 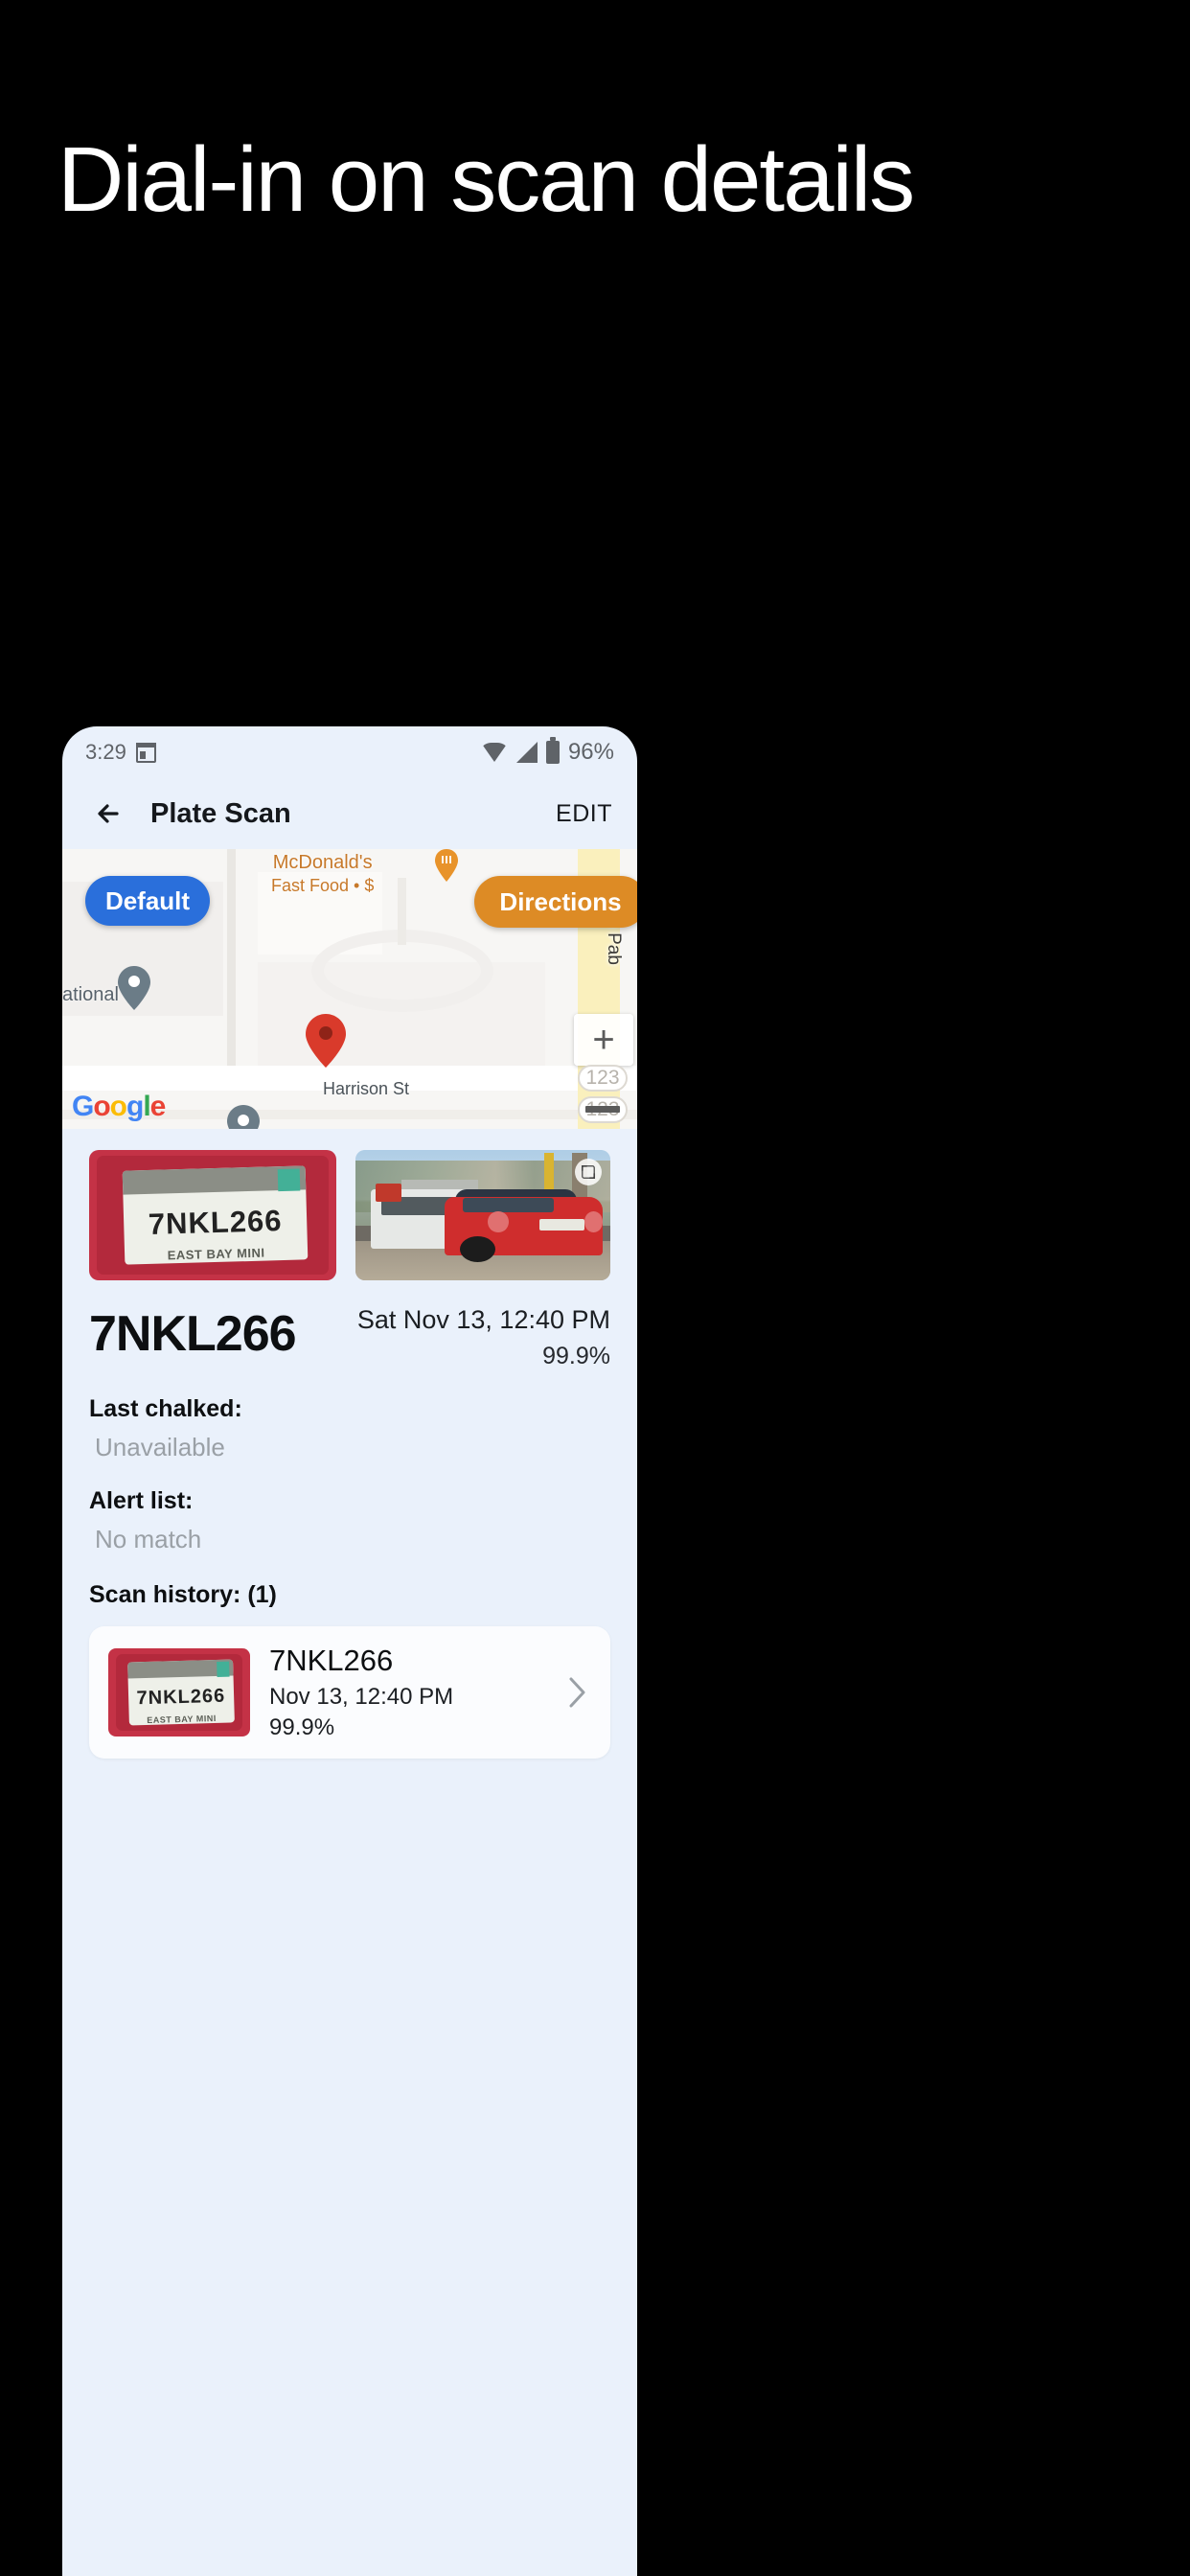 What do you see at coordinates (350, 1428) in the screenshot?
I see `detail-last-chalked: Last chalked: Unavailable` at bounding box center [350, 1428].